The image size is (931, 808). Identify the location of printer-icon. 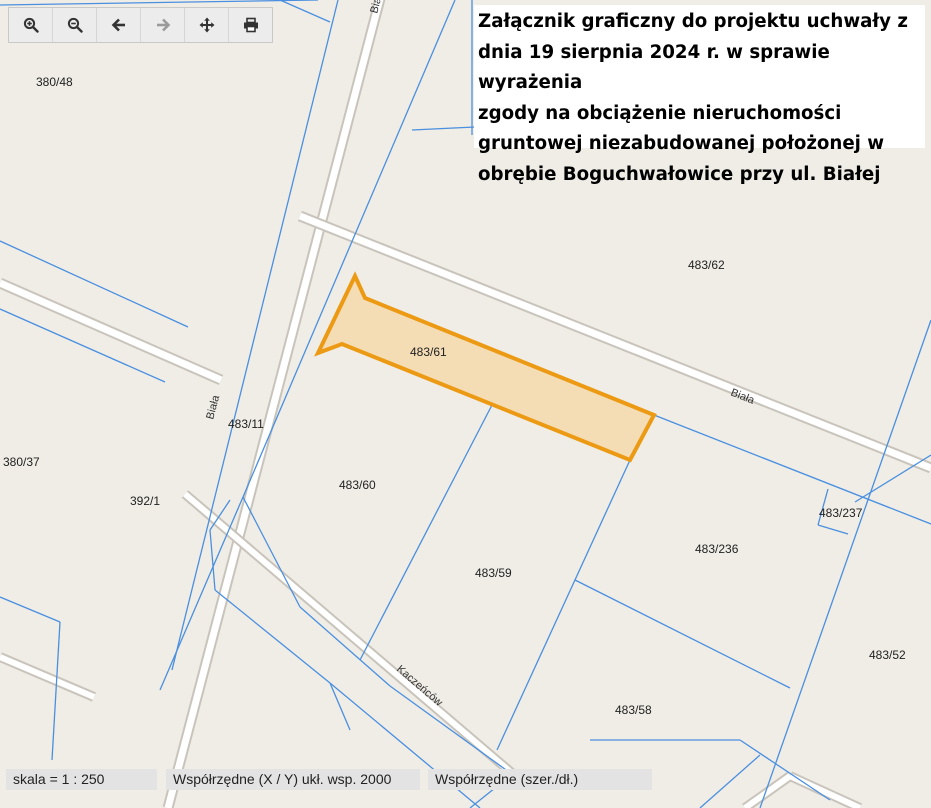
(250, 25).